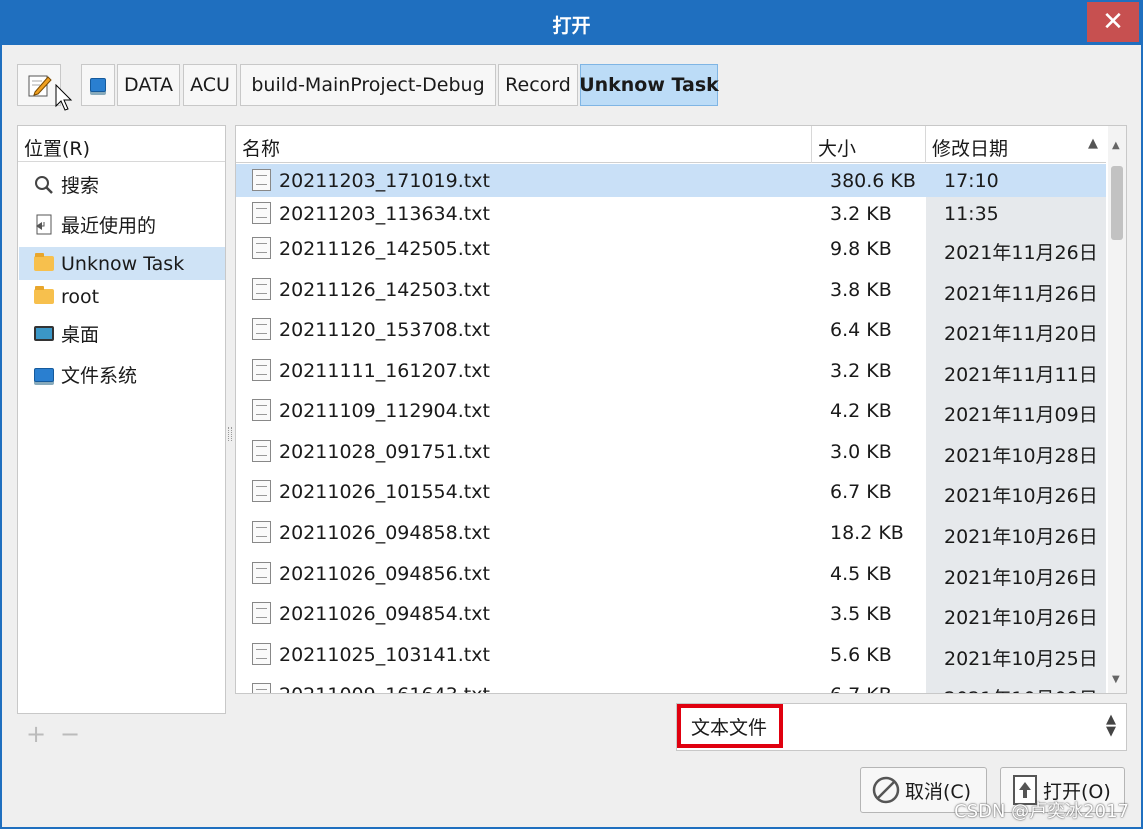 This screenshot has width=1143, height=829. Describe the element at coordinates (40, 86) in the screenshot. I see `edit-icon` at that location.